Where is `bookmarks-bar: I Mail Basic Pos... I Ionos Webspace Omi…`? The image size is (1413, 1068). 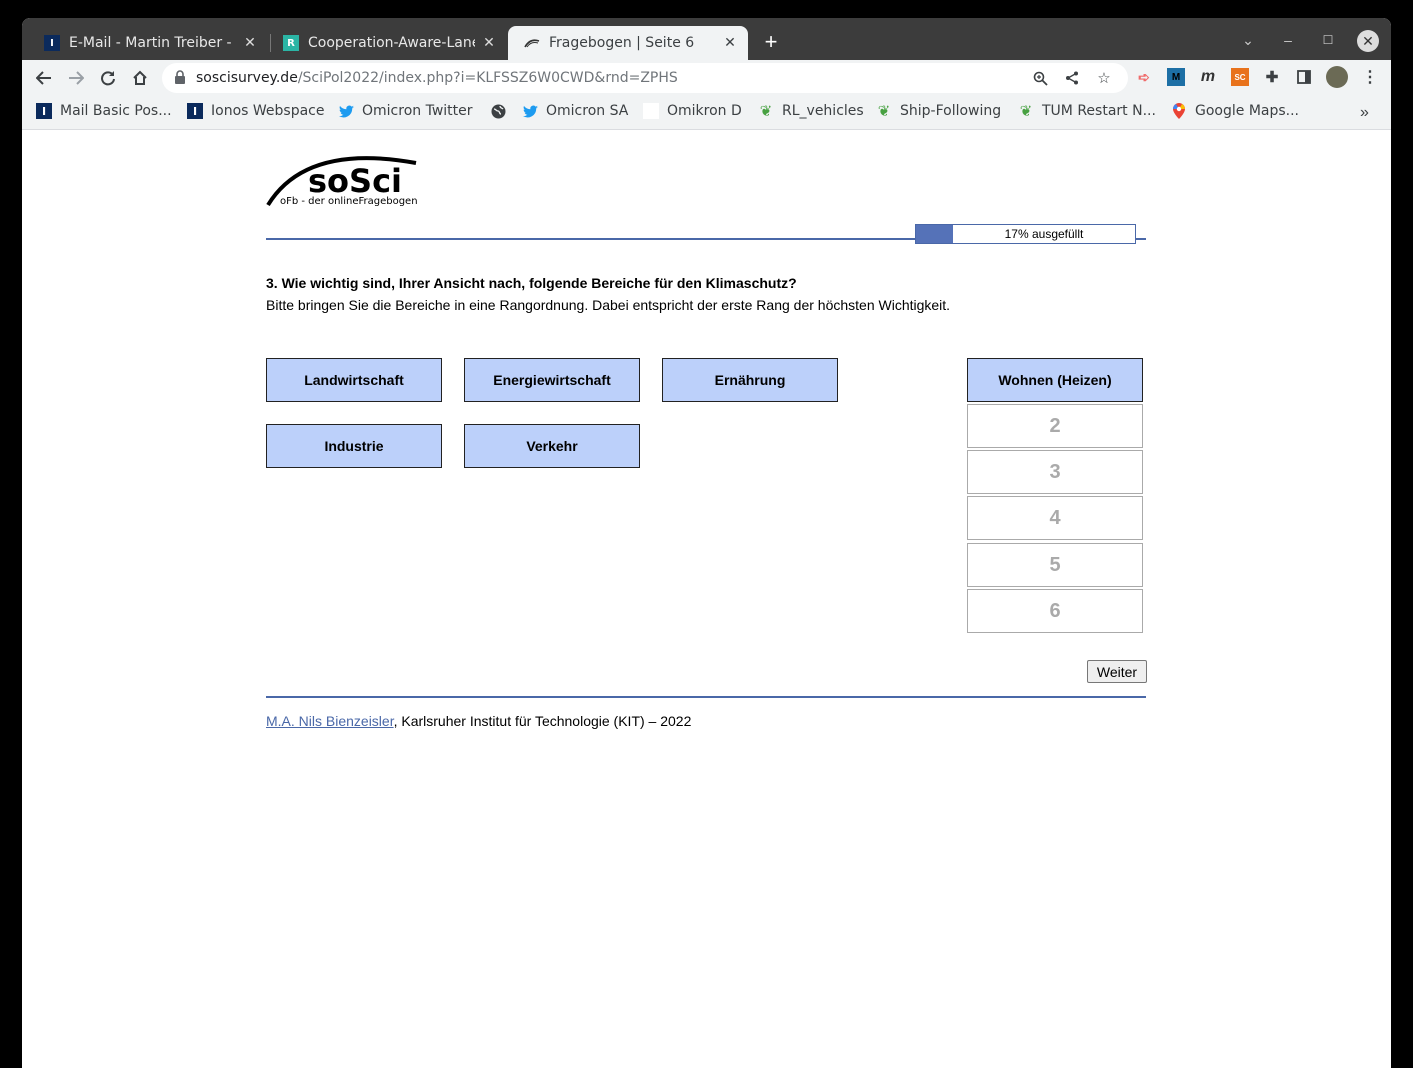 bookmarks-bar: I Mail Basic Pos... I Ionos Webspace Omi… is located at coordinates (706, 113).